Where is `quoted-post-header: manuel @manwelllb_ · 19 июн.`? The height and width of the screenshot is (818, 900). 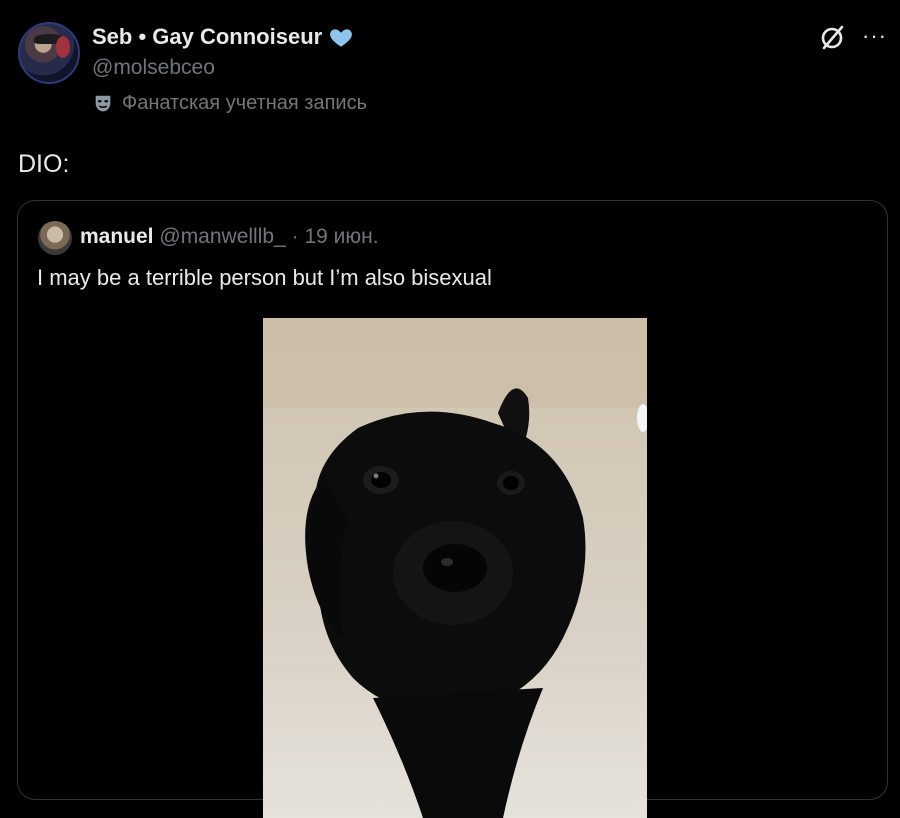
quoted-post-header: manuel @manwelllb_ · 19 июн. is located at coordinates (229, 237).